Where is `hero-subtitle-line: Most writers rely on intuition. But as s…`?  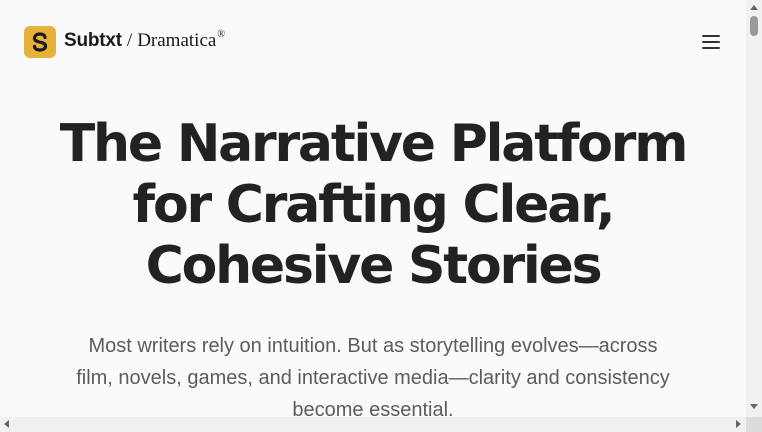 hero-subtitle-line: Most writers rely on intuition. But as s… is located at coordinates (373, 346).